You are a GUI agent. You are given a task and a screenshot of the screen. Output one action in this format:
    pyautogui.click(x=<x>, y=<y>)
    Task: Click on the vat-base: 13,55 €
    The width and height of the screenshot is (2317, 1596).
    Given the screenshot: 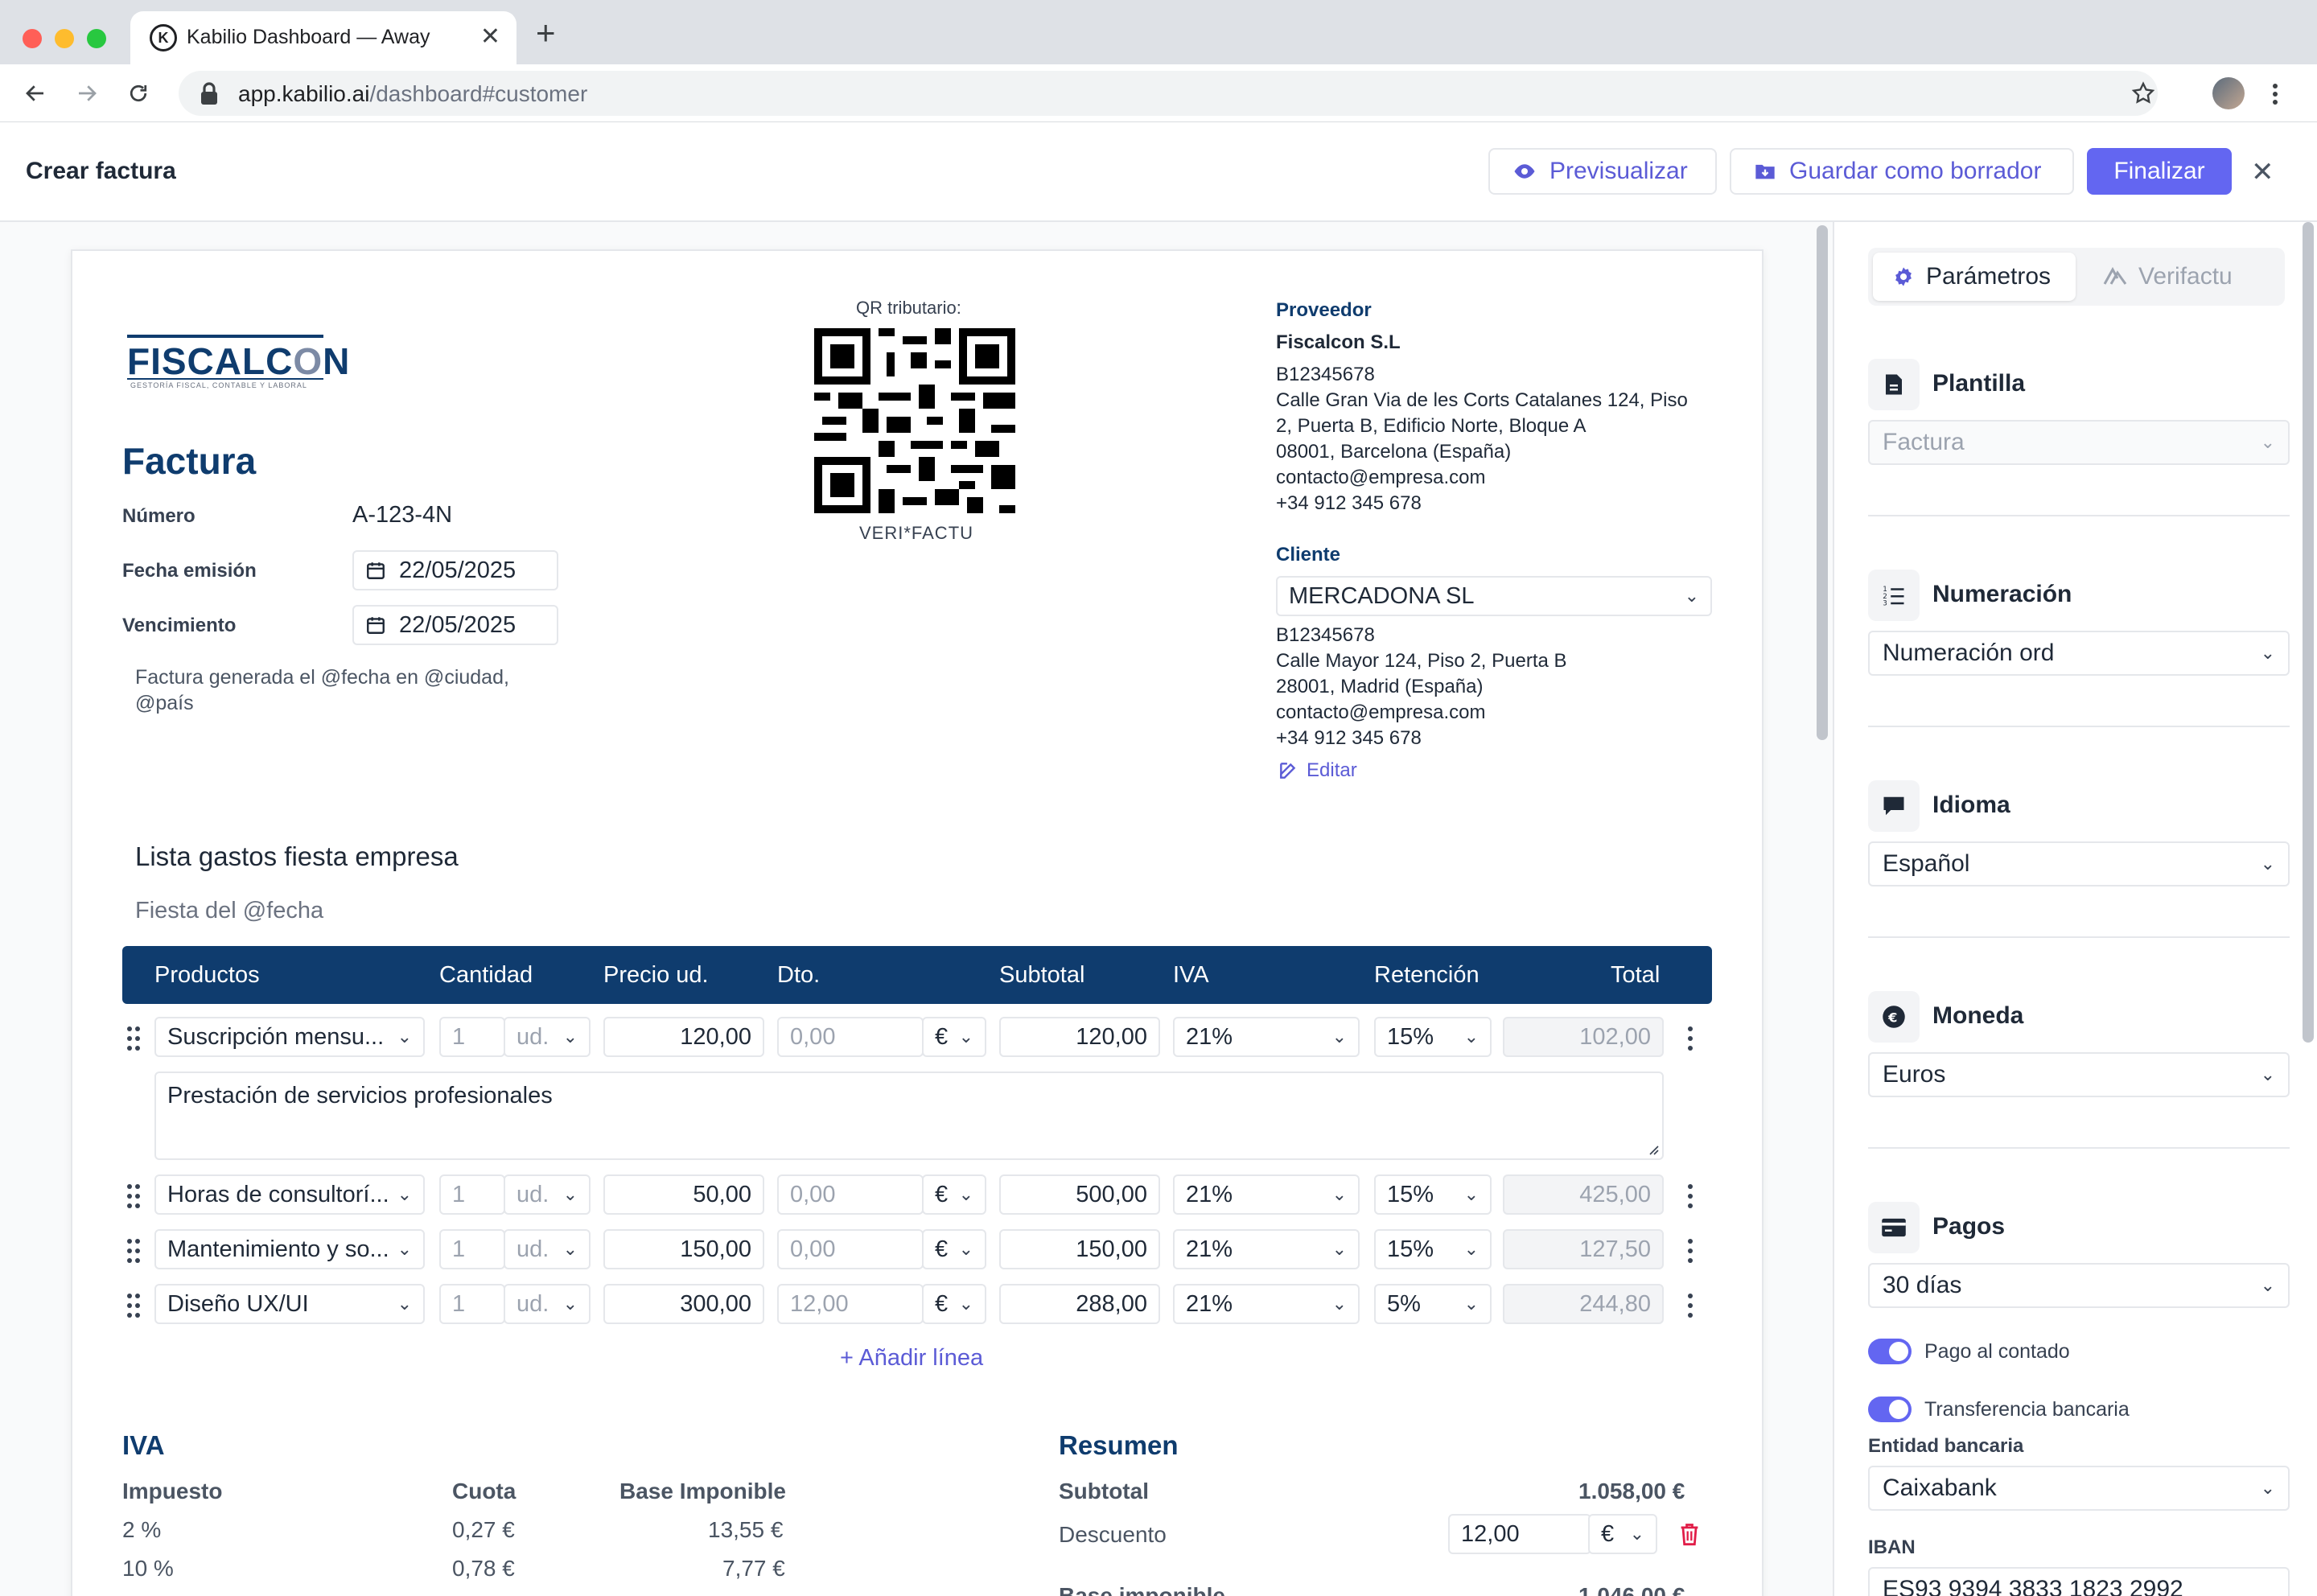 What is the action you would take?
    pyautogui.click(x=746, y=1529)
    